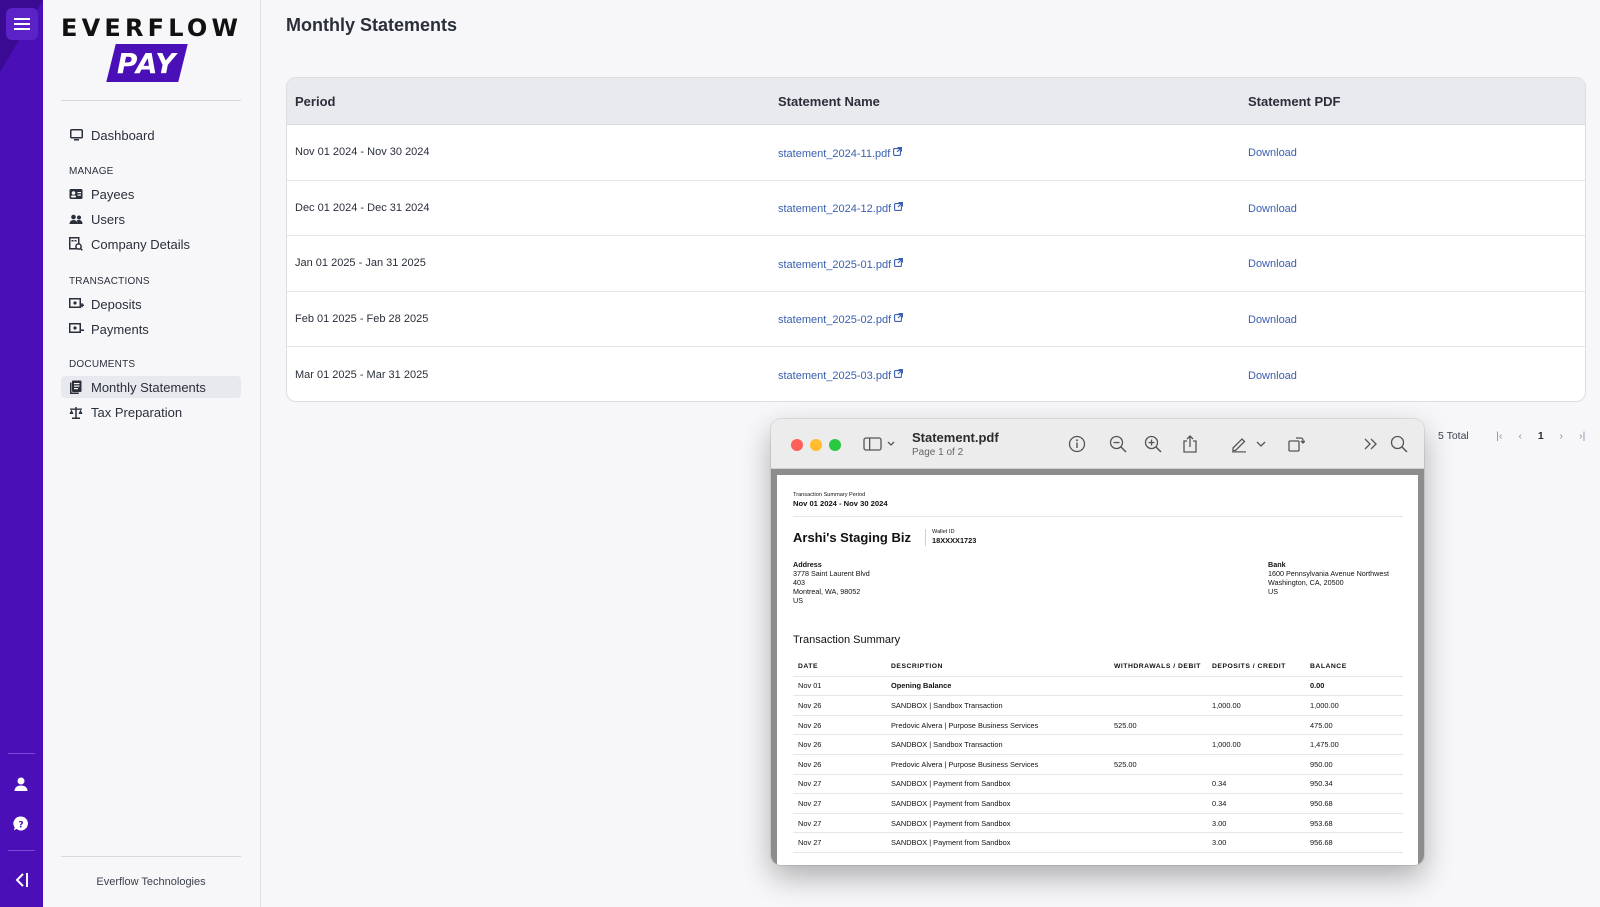 The height and width of the screenshot is (907, 1600). What do you see at coordinates (943, 532) in the screenshot?
I see `wallet-label: Wallet ID` at bounding box center [943, 532].